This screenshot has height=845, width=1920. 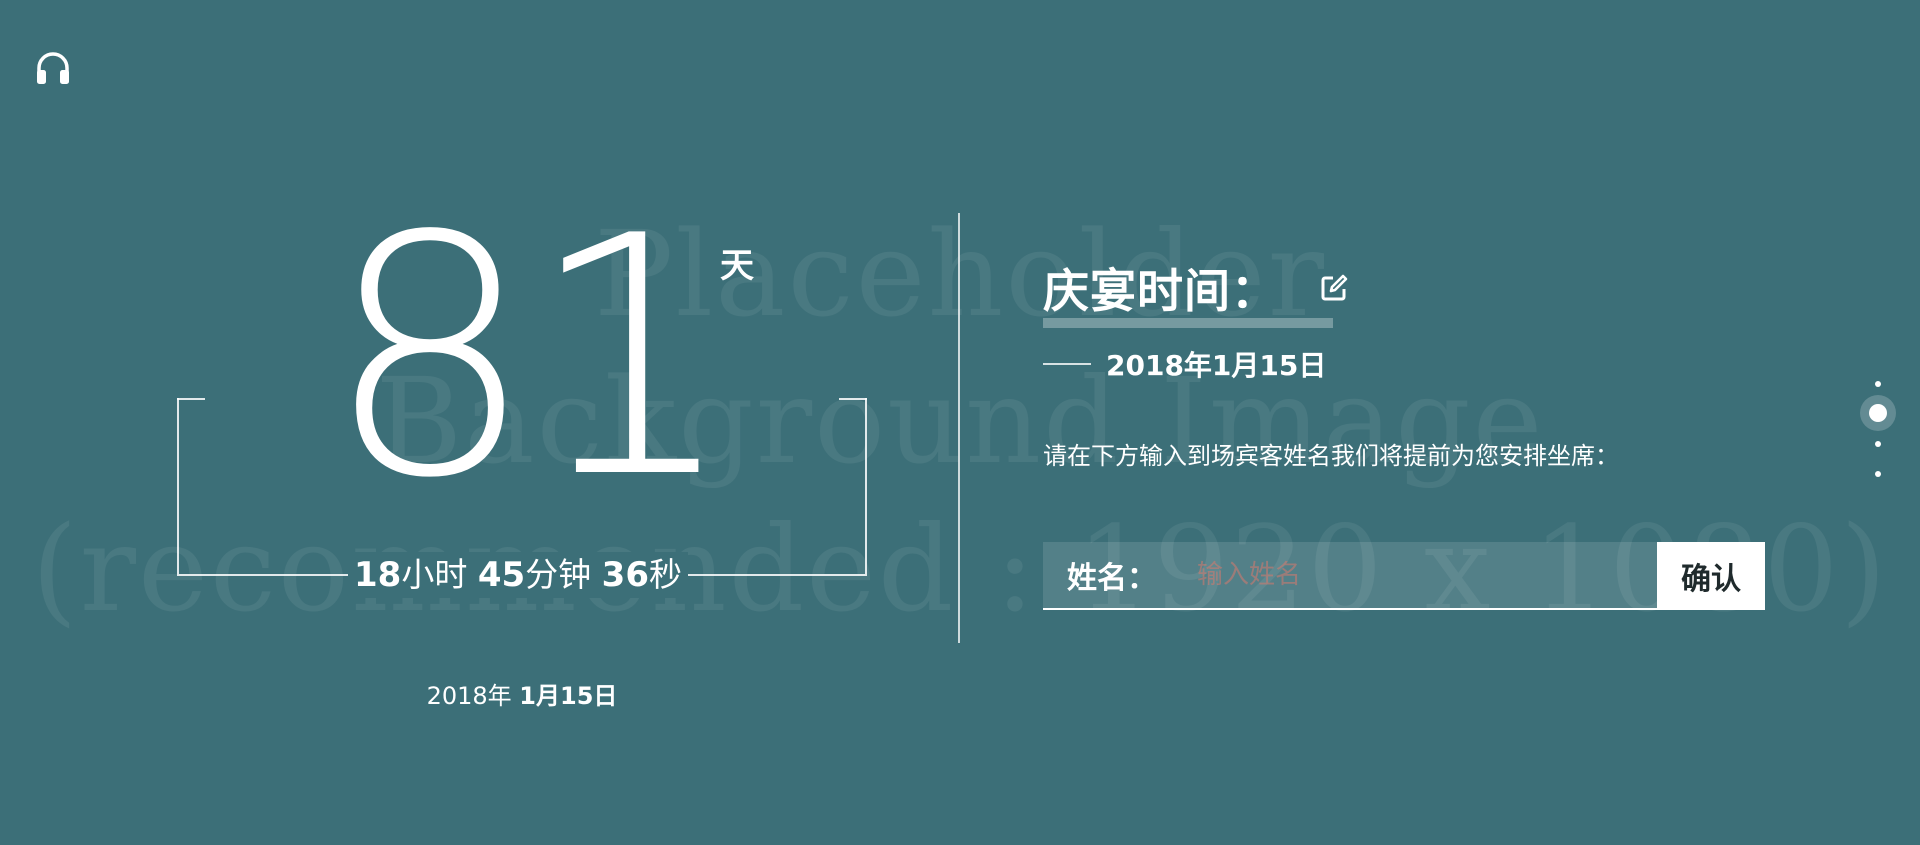 I want to click on hours-unit: 小时, so click(x=434, y=574).